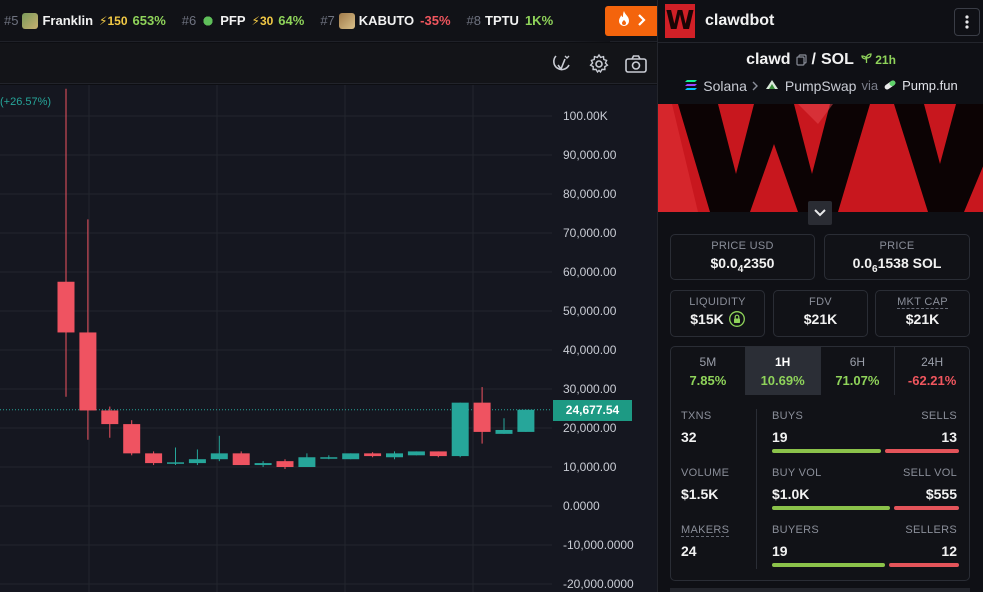 This screenshot has width=983, height=592. Describe the element at coordinates (797, 473) in the screenshot. I see `buy-vol-label: BUY VOL` at that location.